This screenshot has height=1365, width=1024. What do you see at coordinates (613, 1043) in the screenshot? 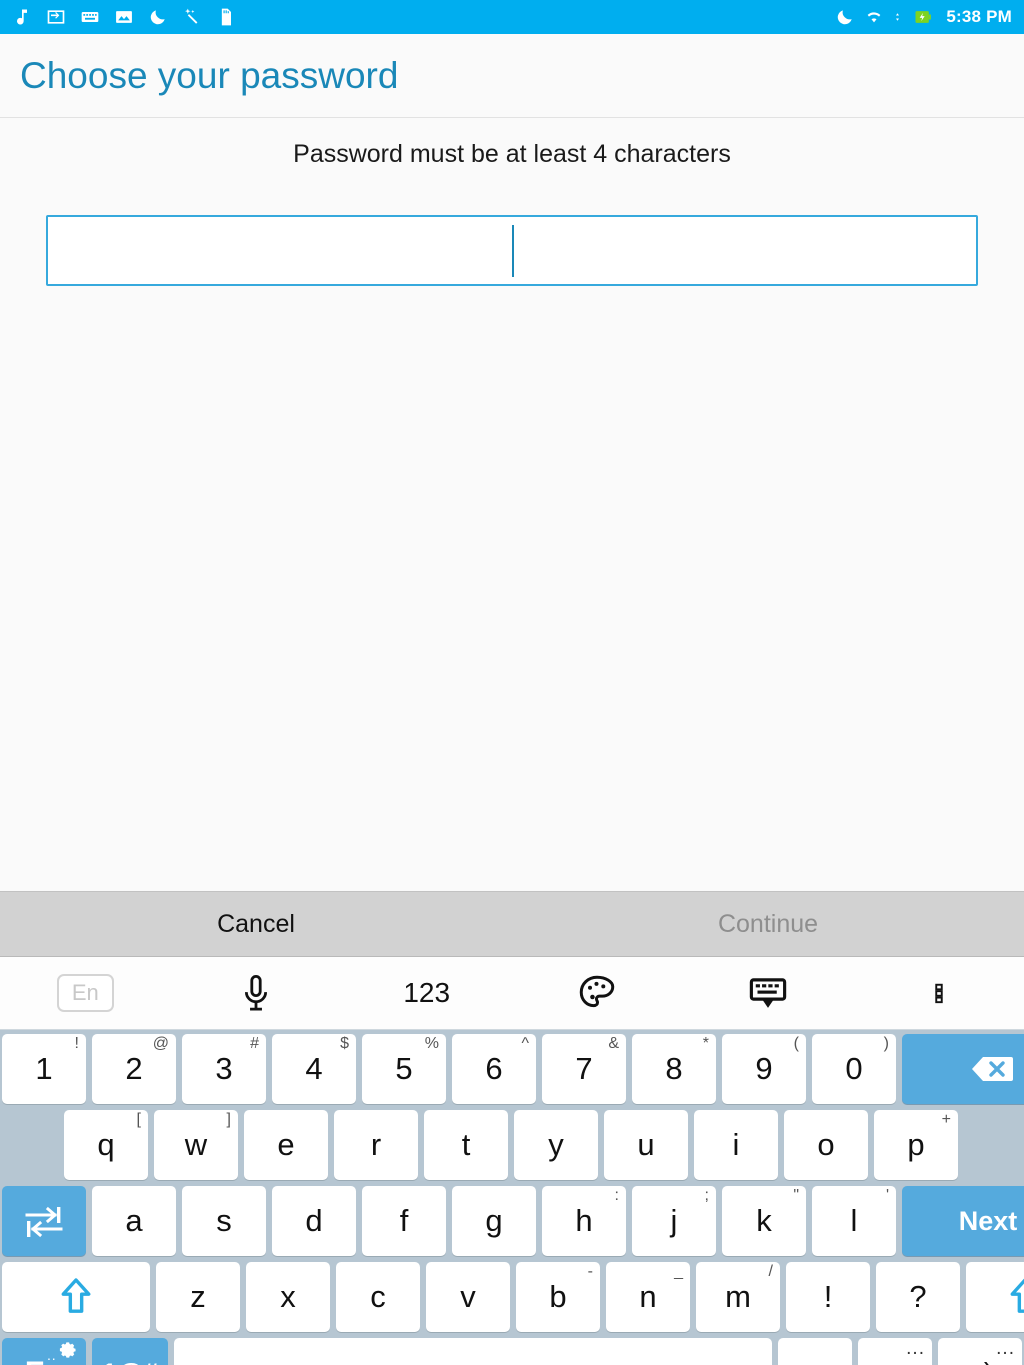
I see `key-sup: &` at bounding box center [613, 1043].